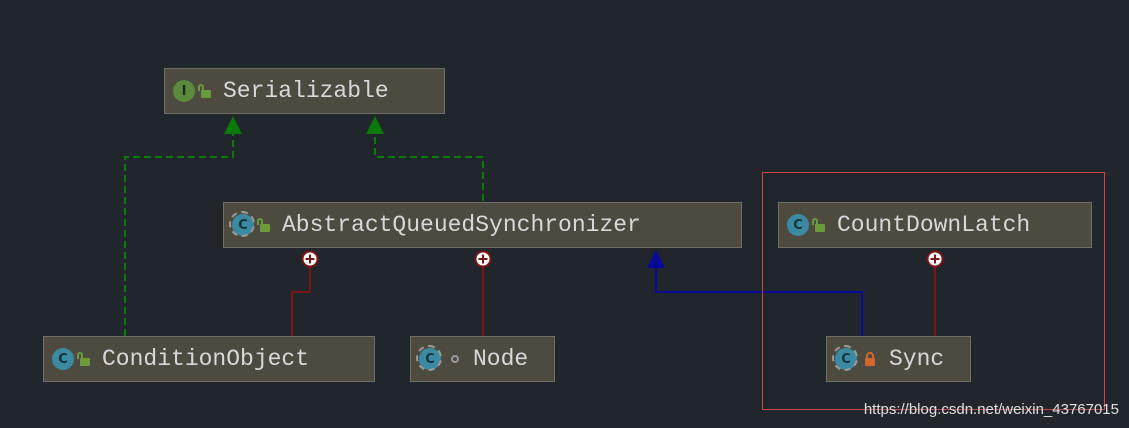 The width and height of the screenshot is (1129, 428). What do you see at coordinates (429, 167) in the screenshot?
I see `edge-aqs-implements-serializable` at bounding box center [429, 167].